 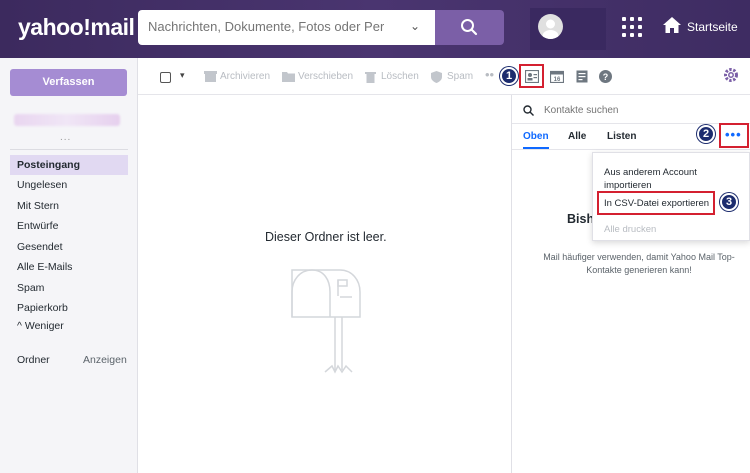 I want to click on show-less-toggle: ^ Weniger, so click(x=40, y=326).